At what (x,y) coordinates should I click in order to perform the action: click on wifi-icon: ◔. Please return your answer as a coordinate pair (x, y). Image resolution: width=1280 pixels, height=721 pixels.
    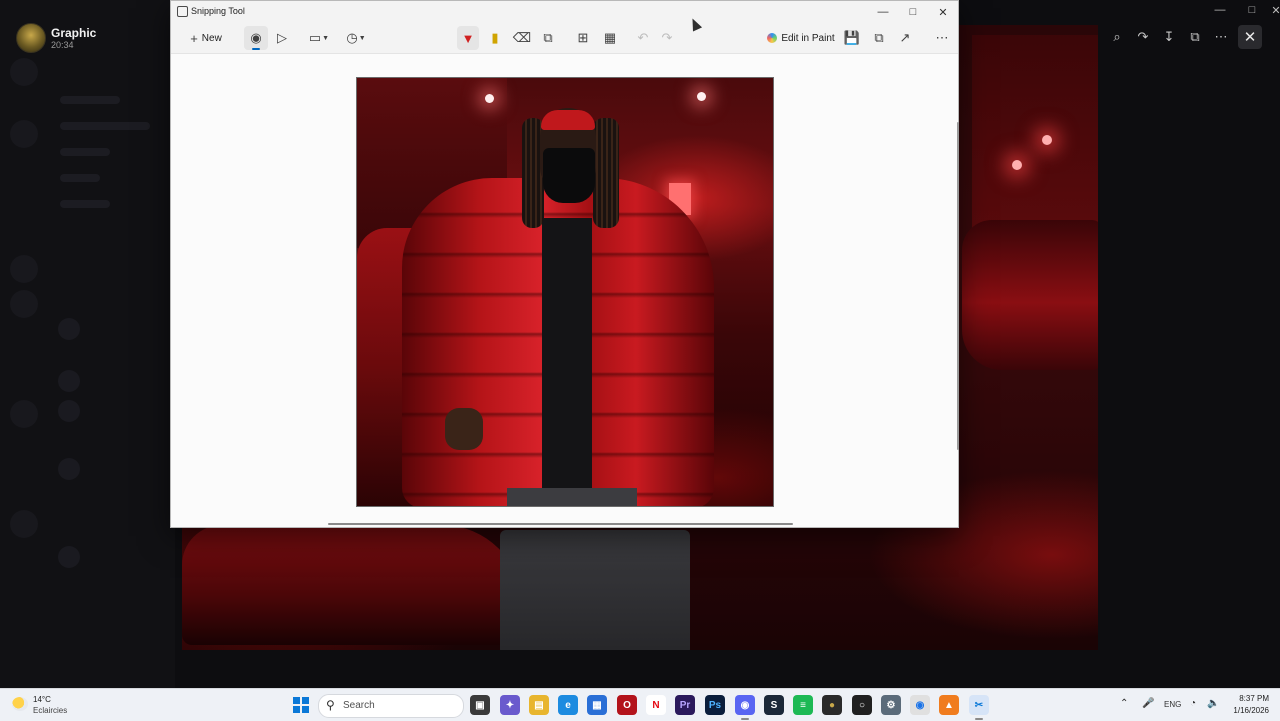
    Looking at the image, I should click on (1193, 703).